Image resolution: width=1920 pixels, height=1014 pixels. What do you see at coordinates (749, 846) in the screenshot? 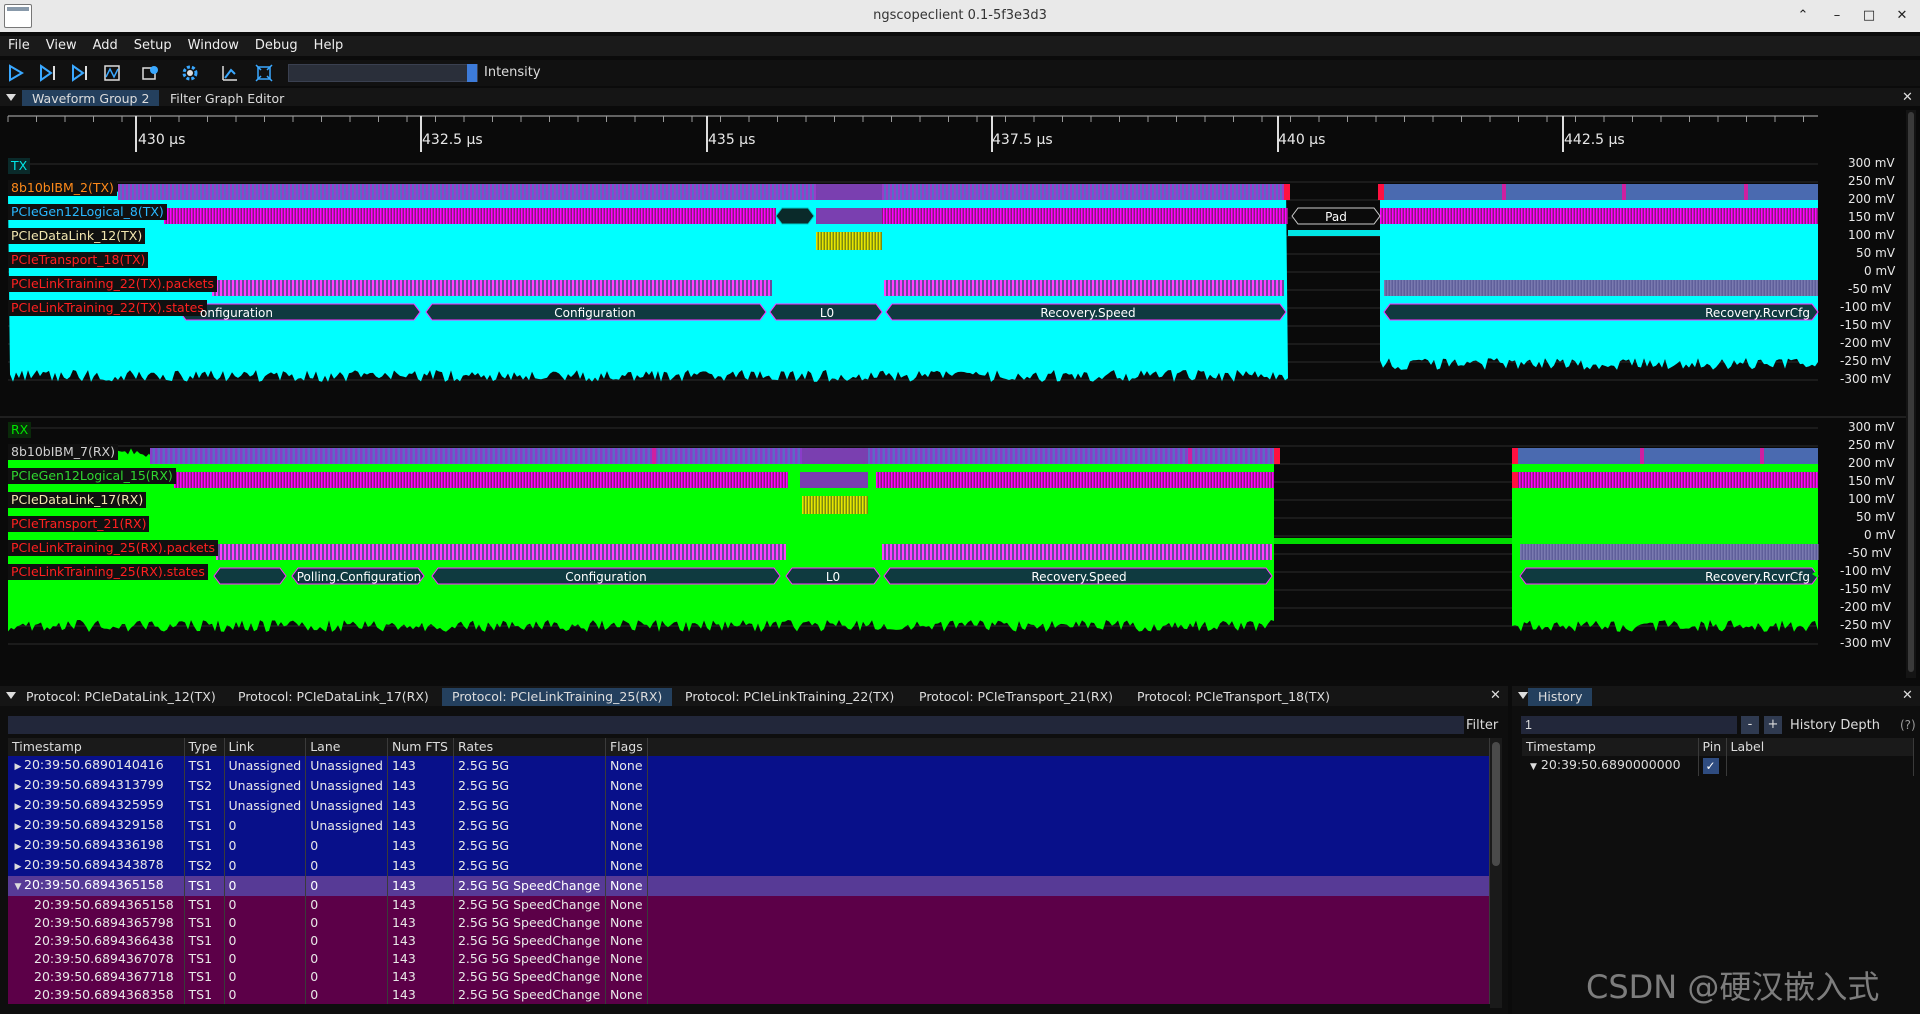
I see `table-row: ▶ 20:39:50.6894336198 TS1 0 0 143 2.5G 5G None` at bounding box center [749, 846].